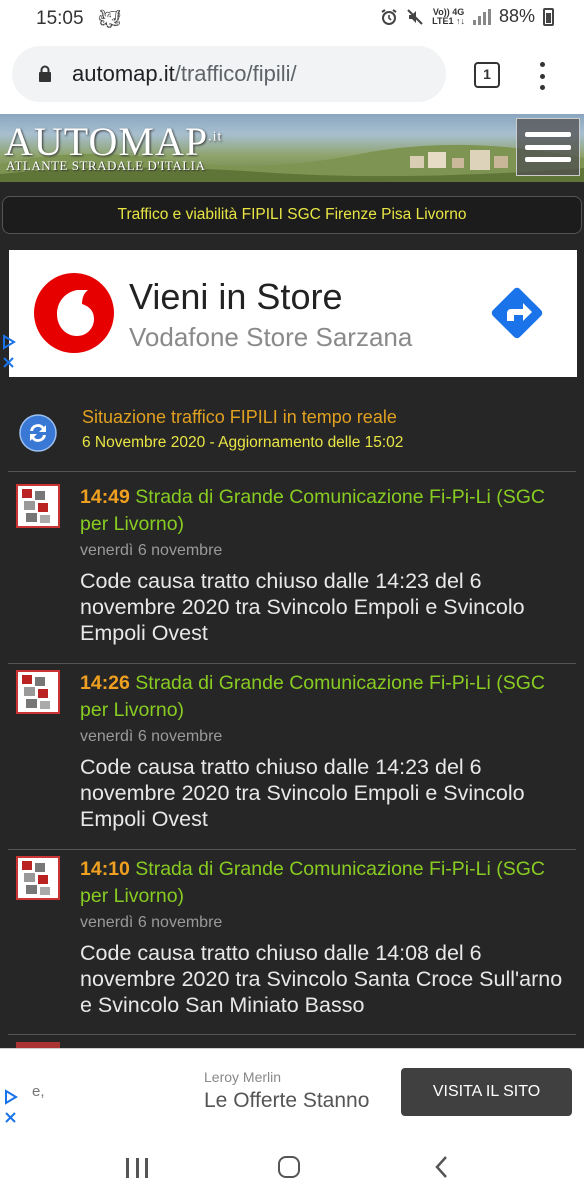 The width and height of the screenshot is (584, 1200). I want to click on directions-arrow-icon, so click(517, 313).